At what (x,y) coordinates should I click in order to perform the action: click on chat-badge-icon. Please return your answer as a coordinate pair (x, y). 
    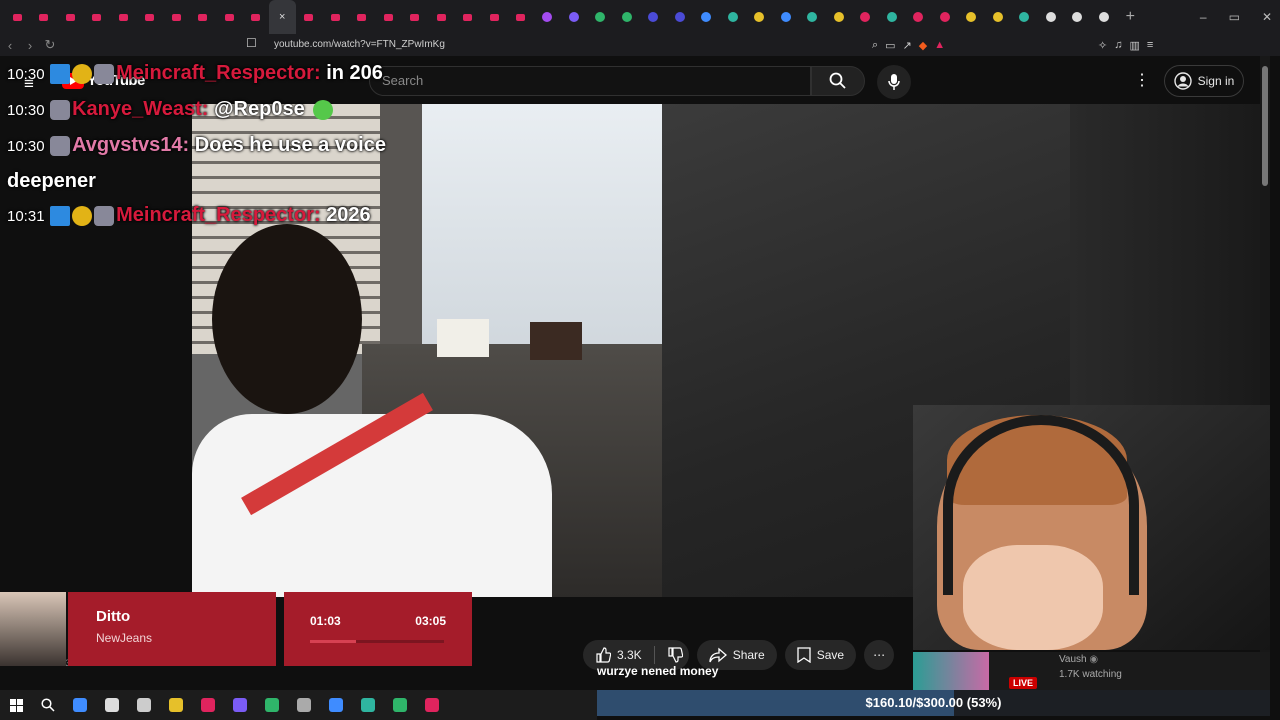
    Looking at the image, I should click on (60, 73).